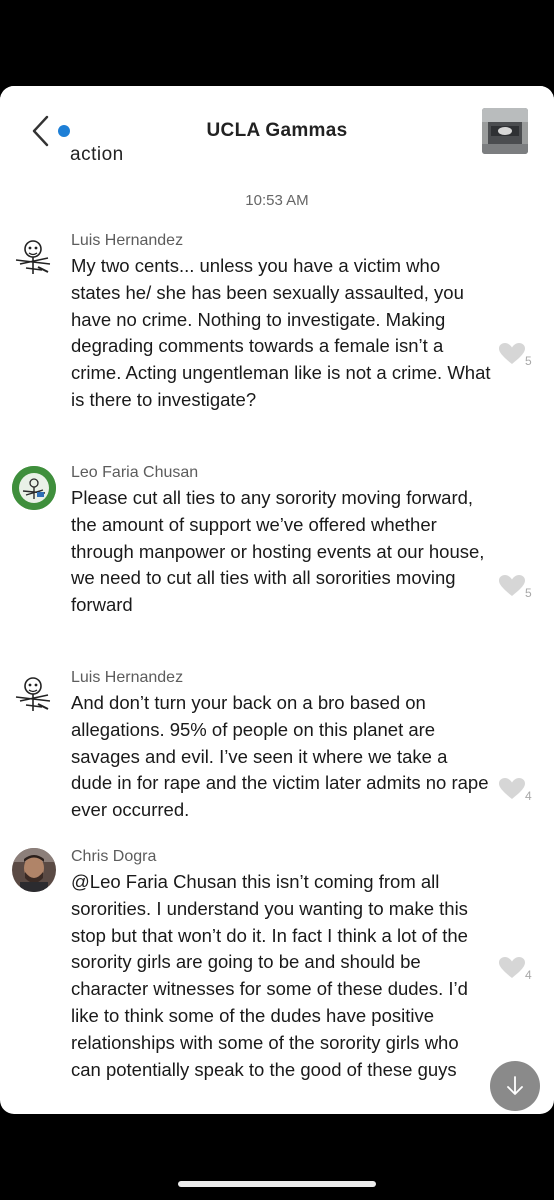 The width and height of the screenshot is (554, 1200). Describe the element at coordinates (114, 856) in the screenshot. I see `sender-name: Chris Dogra` at that location.